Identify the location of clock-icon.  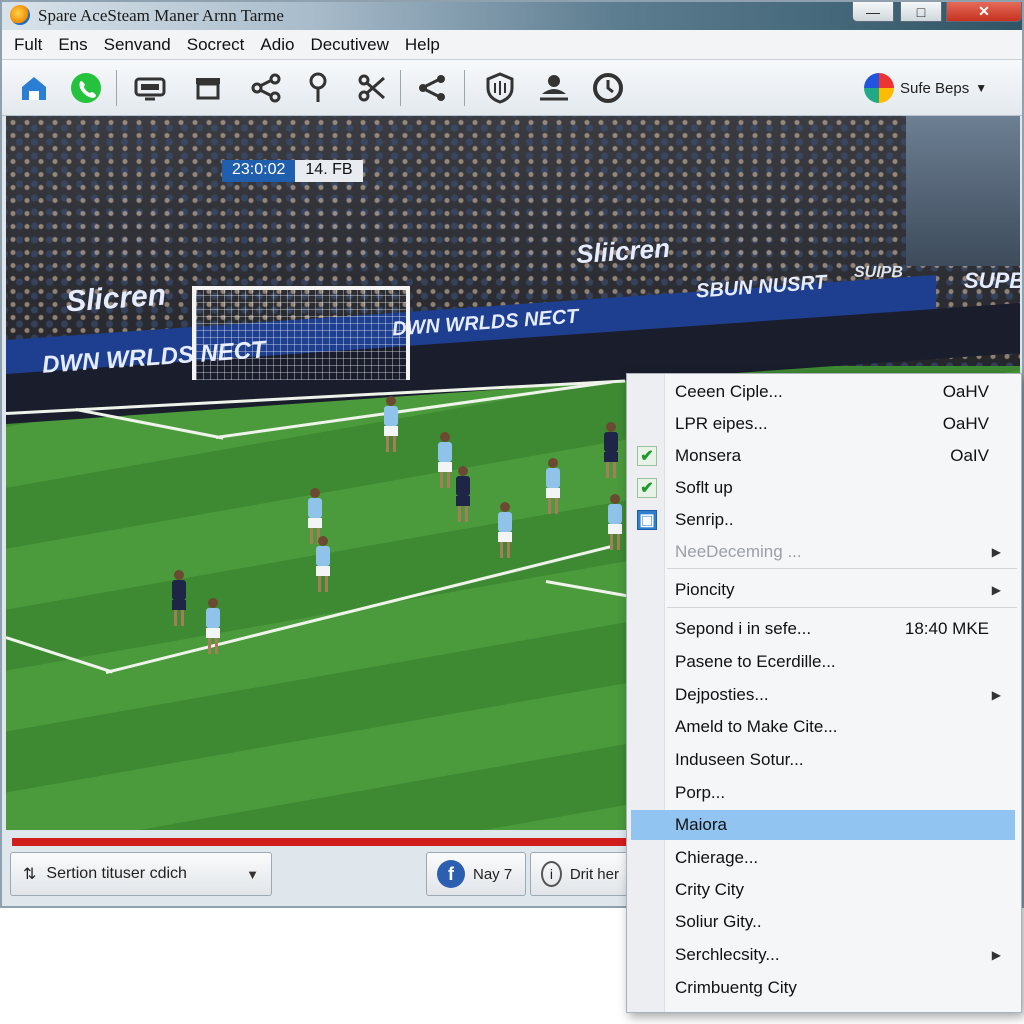
(608, 88).